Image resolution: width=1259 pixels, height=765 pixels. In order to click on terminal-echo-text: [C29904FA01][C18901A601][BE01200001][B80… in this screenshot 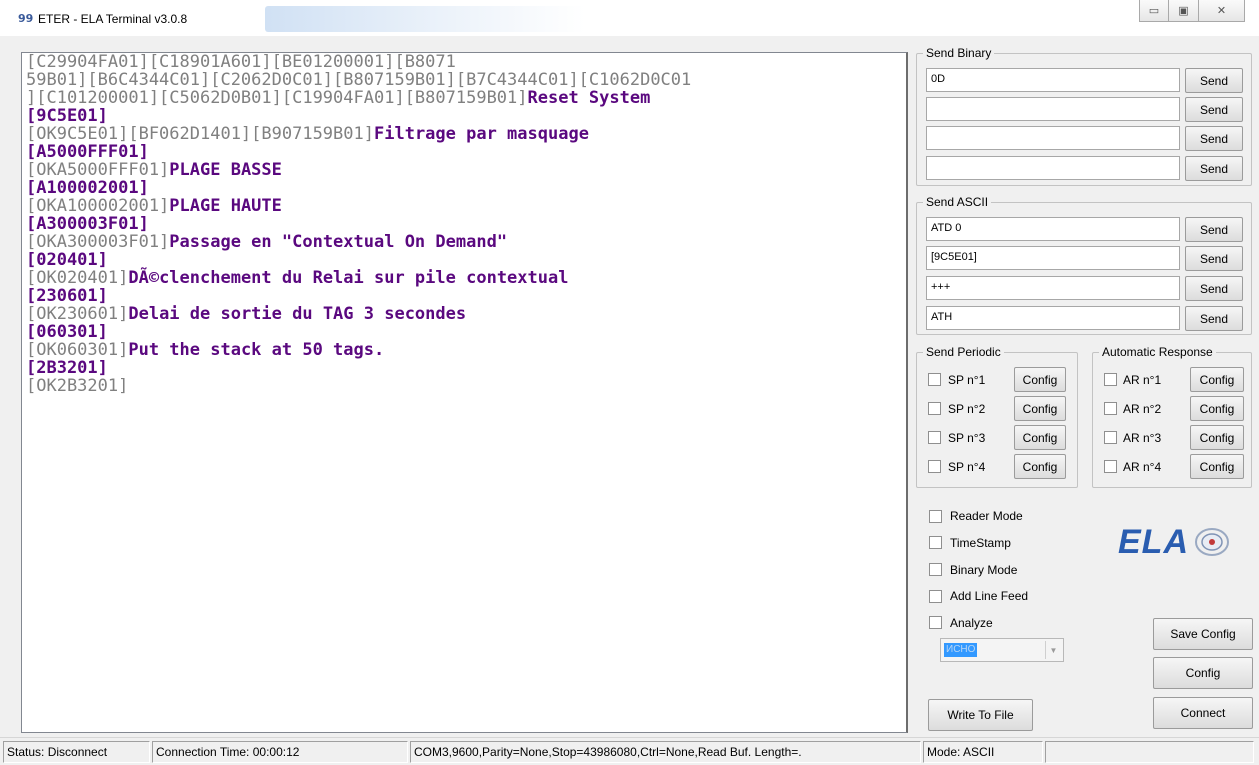, I will do `click(241, 62)`.